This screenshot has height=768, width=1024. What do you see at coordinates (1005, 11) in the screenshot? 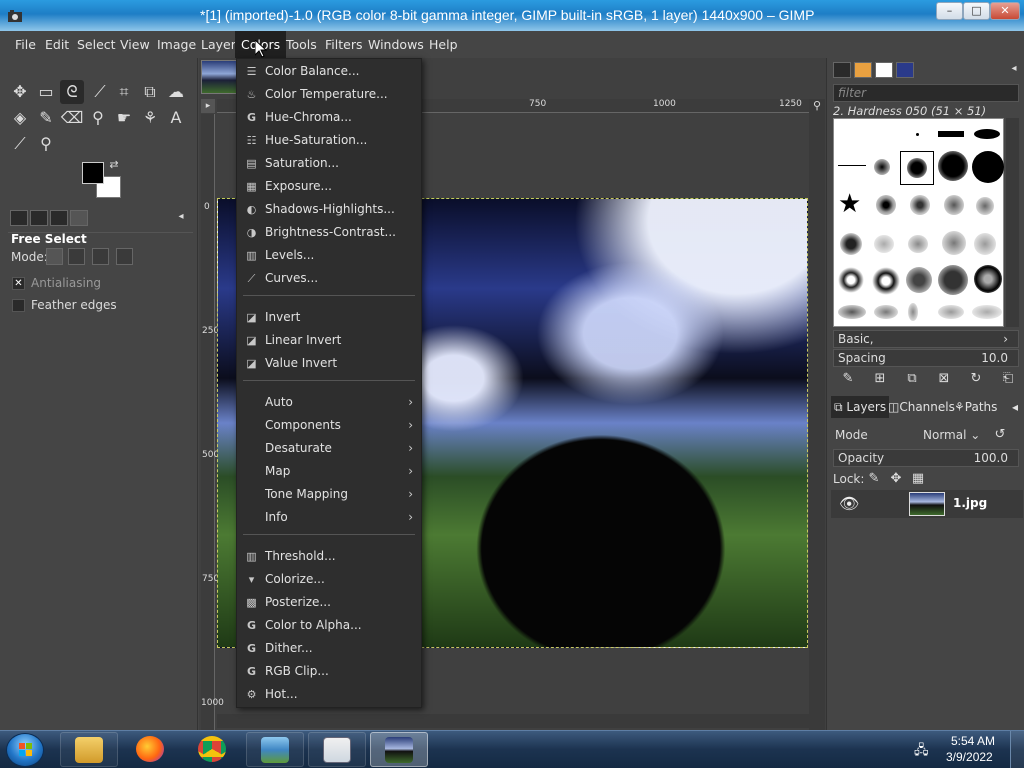
I see `close-button: ✕` at bounding box center [1005, 11].